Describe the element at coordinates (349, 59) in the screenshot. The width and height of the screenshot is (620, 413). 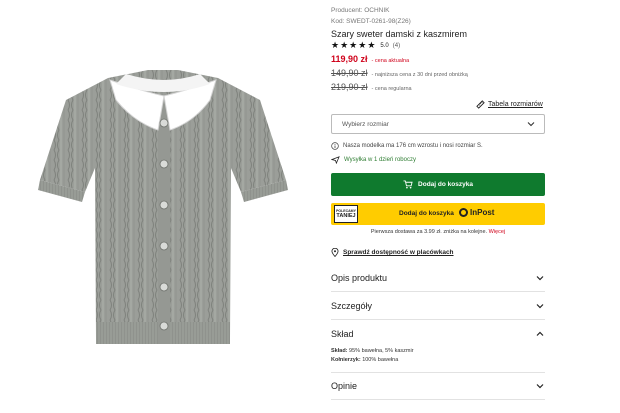
I see `current-price: 119,90 zł` at that location.